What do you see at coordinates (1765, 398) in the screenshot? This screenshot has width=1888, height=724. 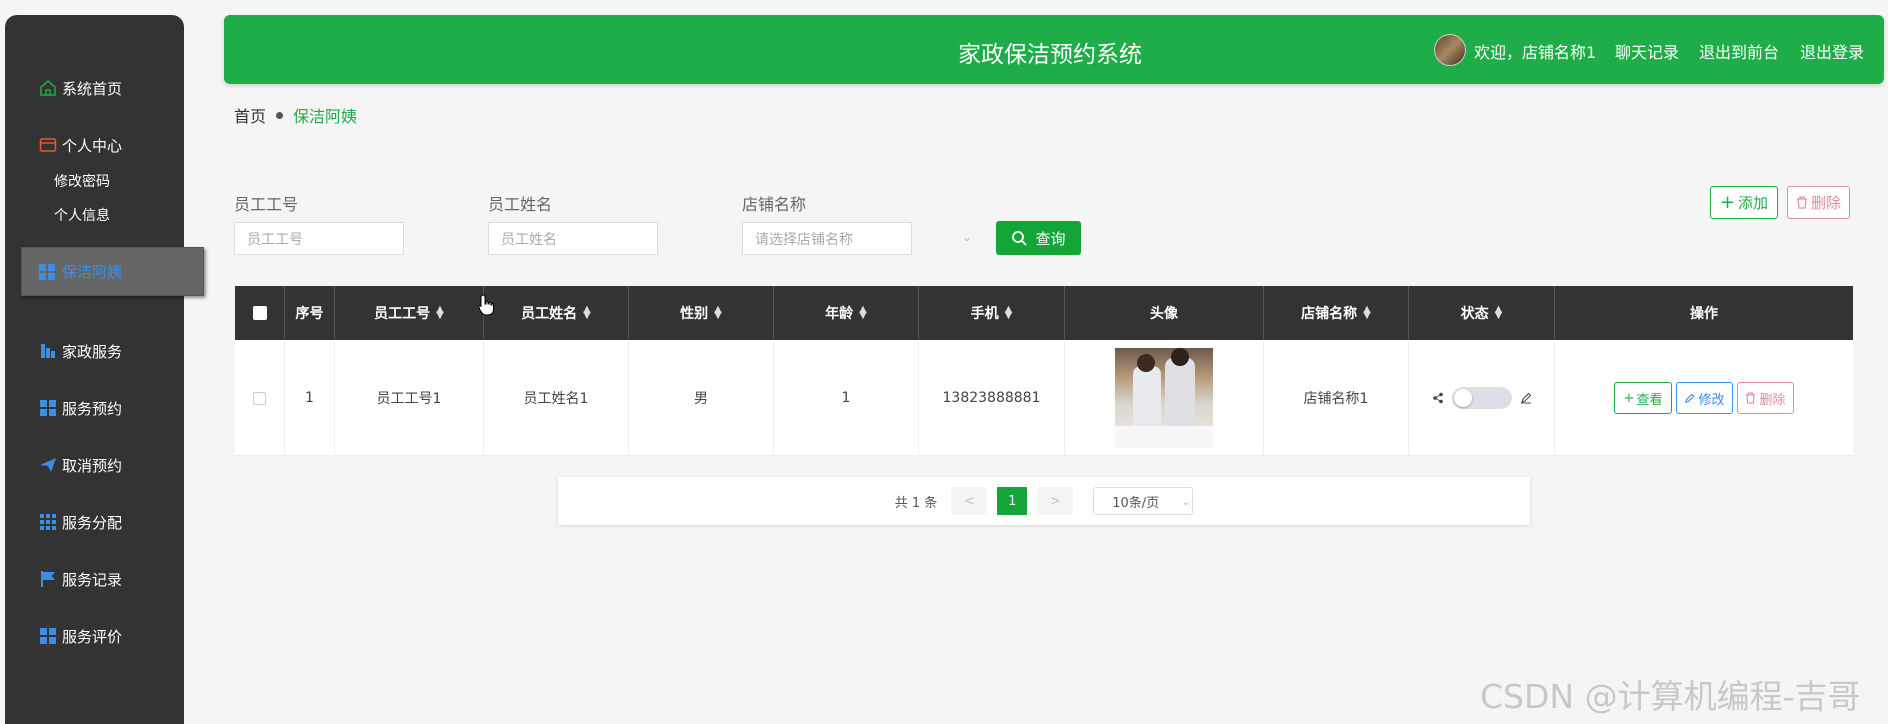 I see `delete-button: 删除` at bounding box center [1765, 398].